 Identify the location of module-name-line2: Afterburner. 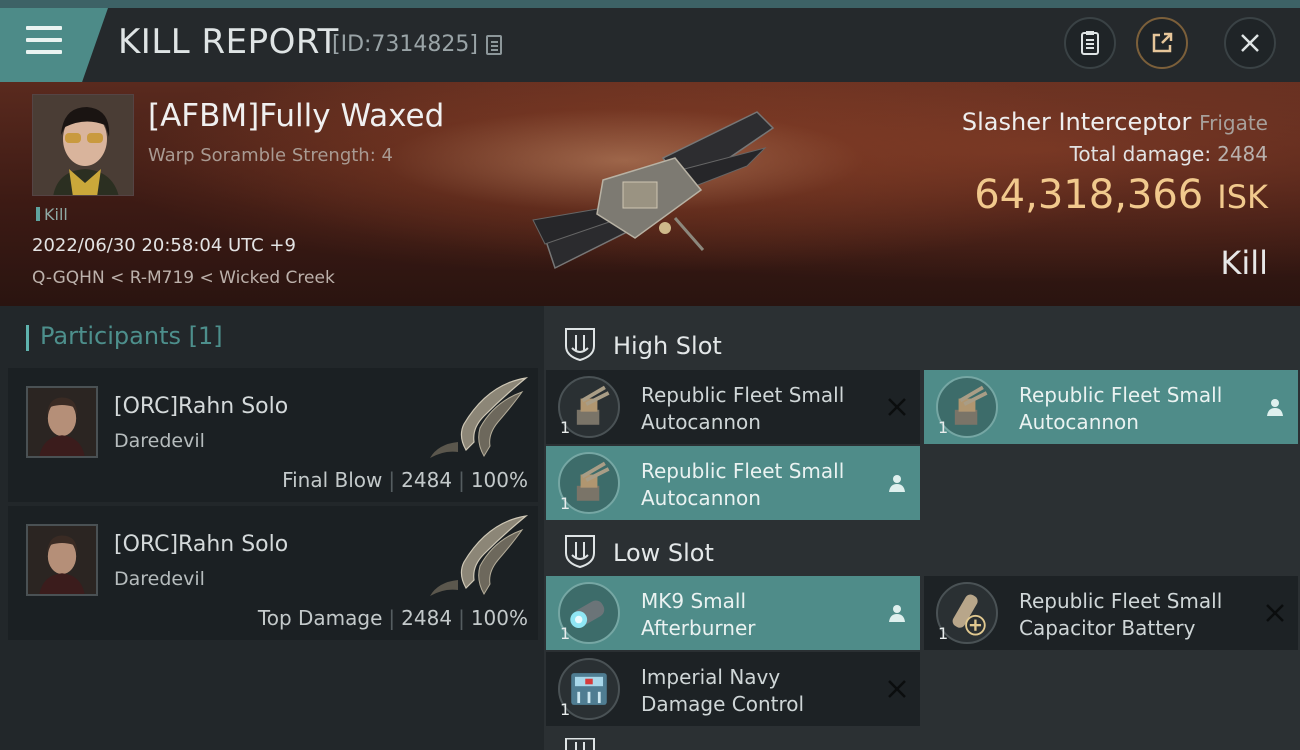
(698, 628).